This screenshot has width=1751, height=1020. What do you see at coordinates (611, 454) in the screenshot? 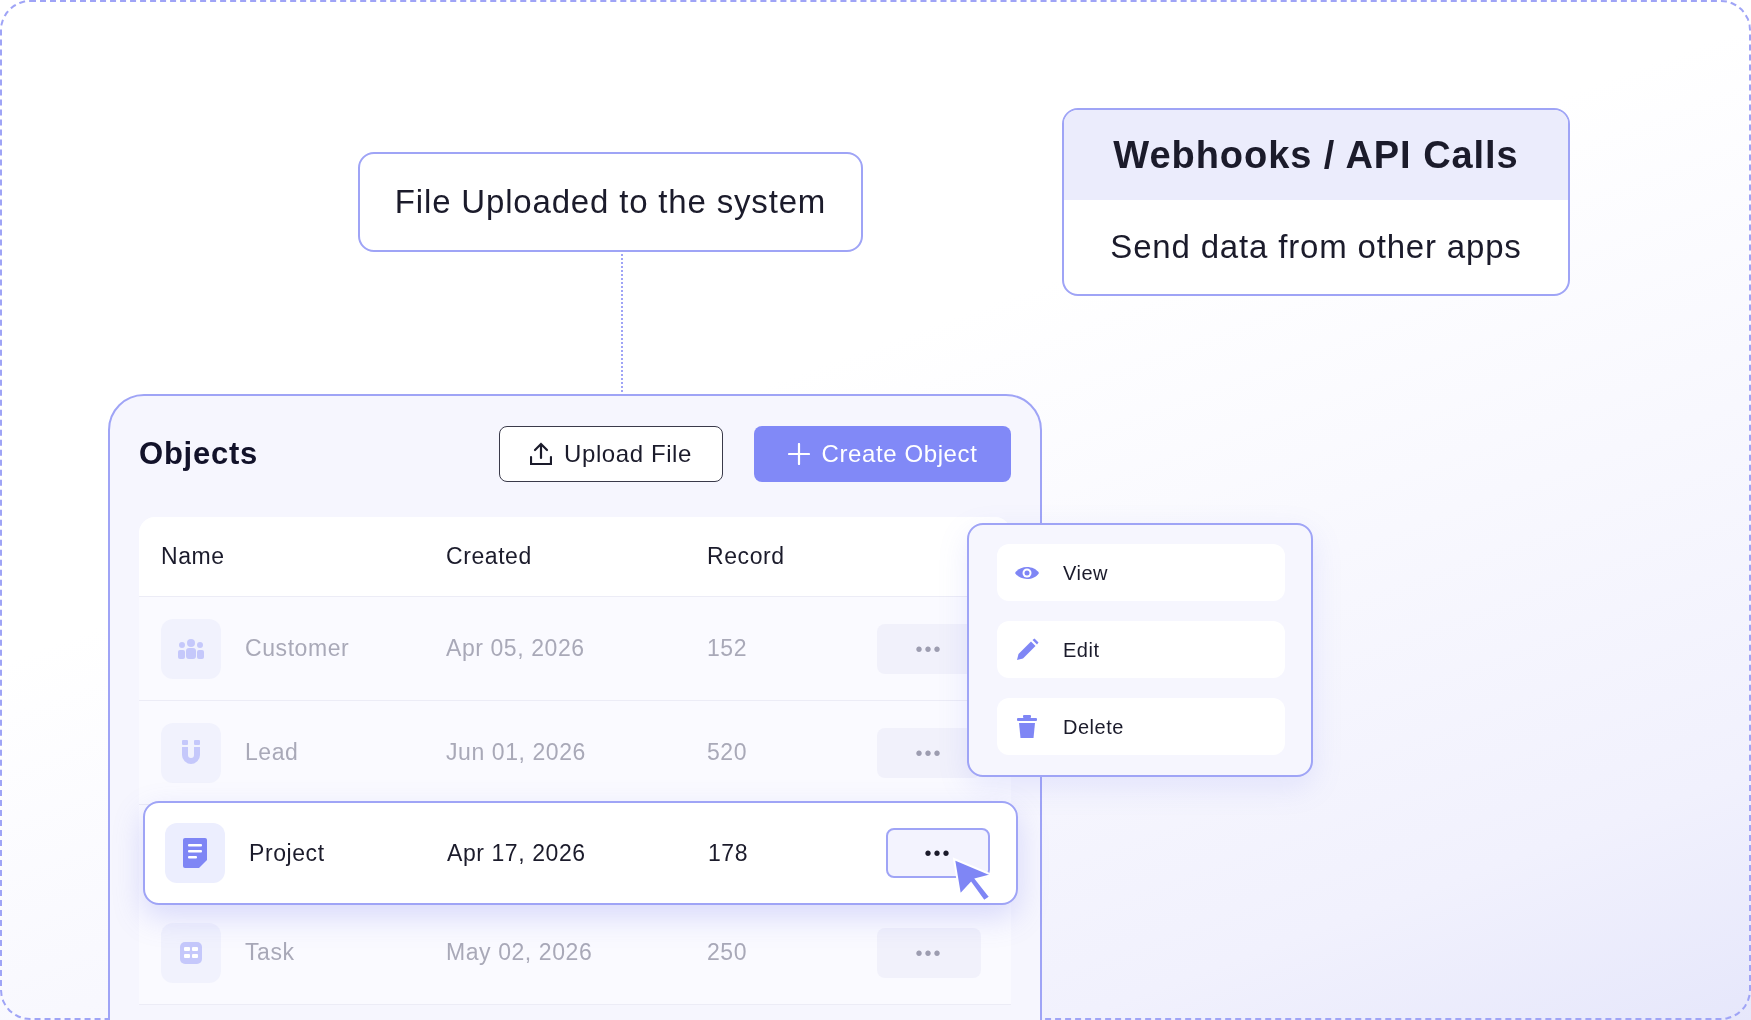
I see `upload-file-button: Upload File` at bounding box center [611, 454].